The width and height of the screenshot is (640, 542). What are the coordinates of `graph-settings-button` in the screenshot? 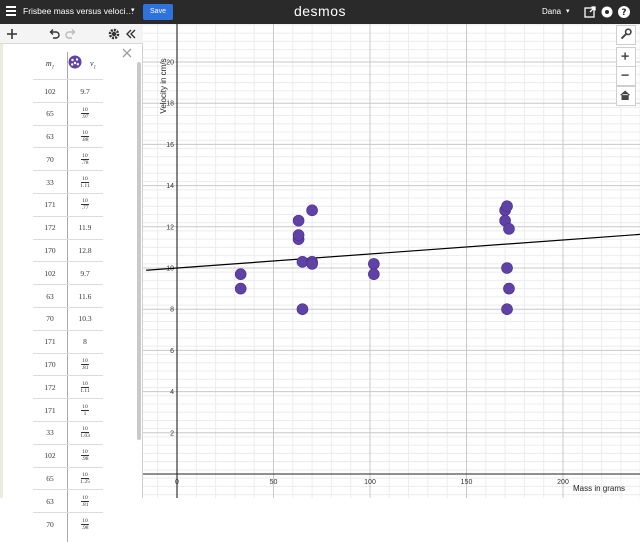 It's located at (626, 35).